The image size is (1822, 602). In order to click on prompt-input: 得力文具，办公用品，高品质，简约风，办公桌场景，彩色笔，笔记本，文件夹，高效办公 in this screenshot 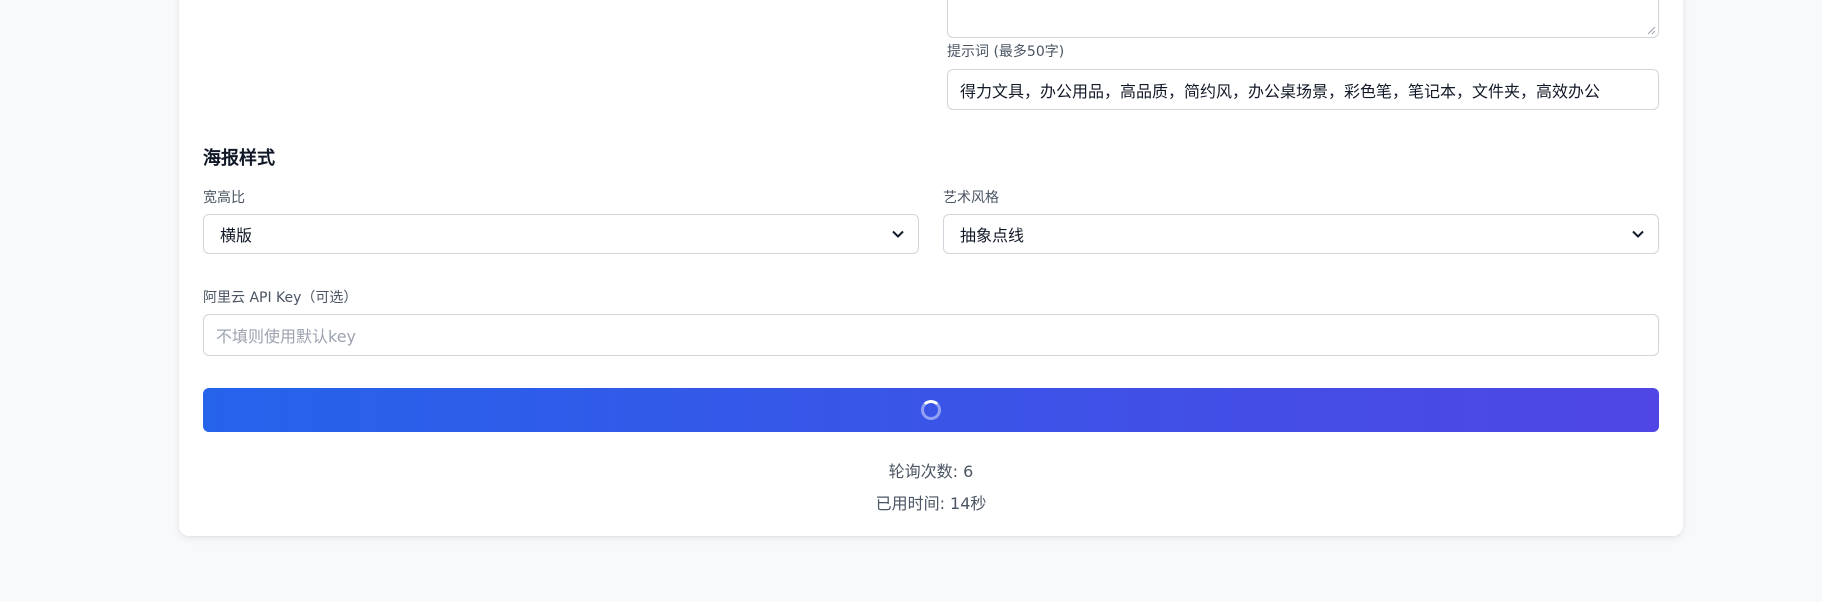, I will do `click(1303, 89)`.